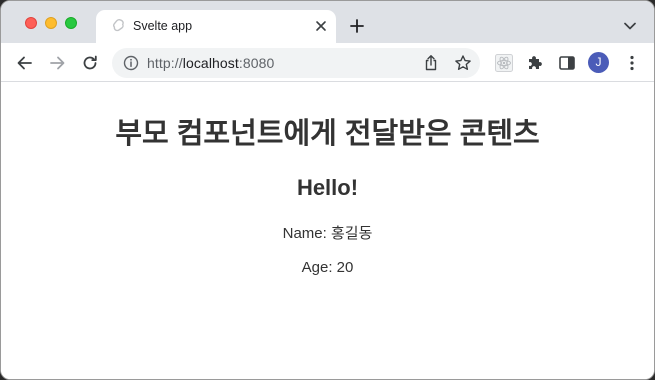 Image resolution: width=655 pixels, height=380 pixels. Describe the element at coordinates (165, 63) in the screenshot. I see `url-scheme: http://` at that location.